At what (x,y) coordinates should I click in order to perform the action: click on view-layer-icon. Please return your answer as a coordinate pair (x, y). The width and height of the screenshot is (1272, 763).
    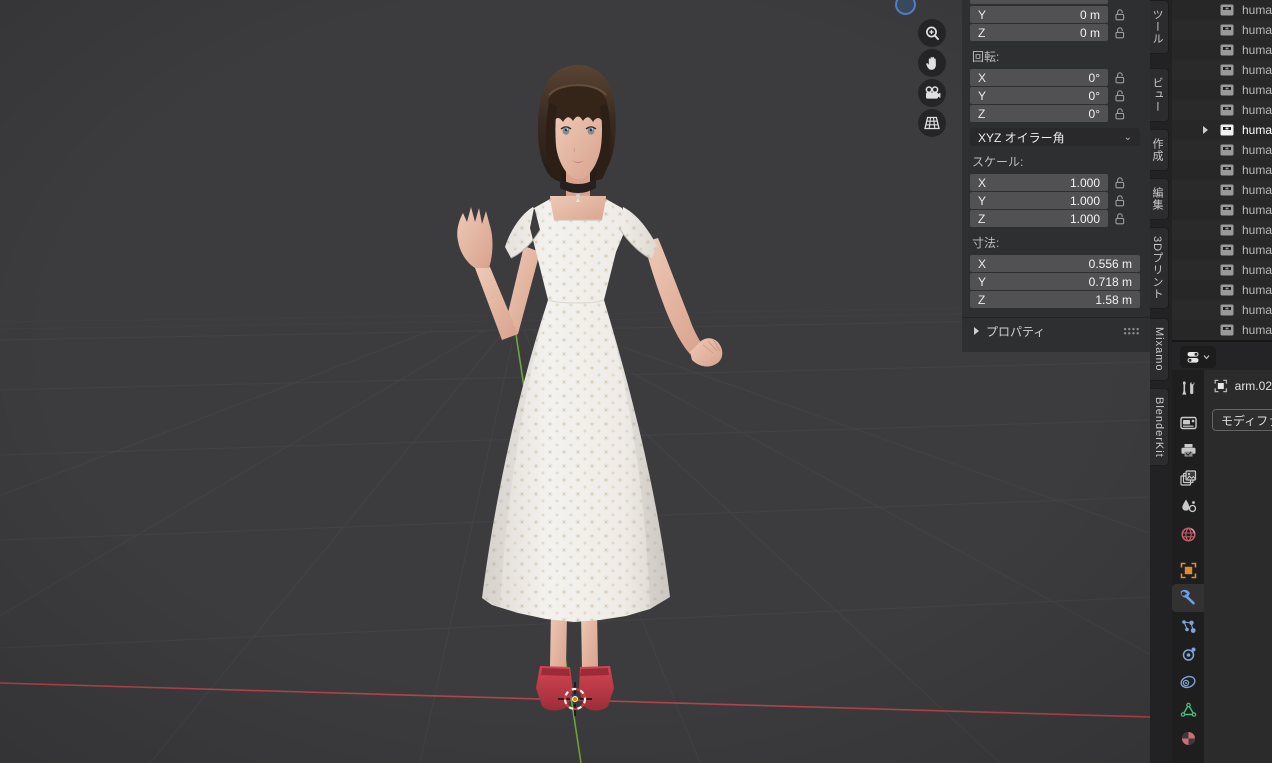
    Looking at the image, I should click on (1187, 478).